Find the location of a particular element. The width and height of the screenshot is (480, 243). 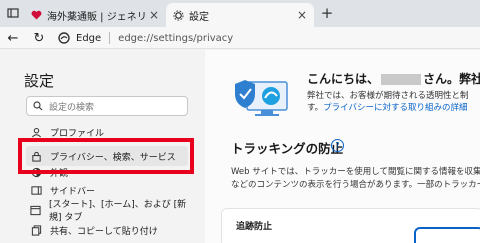

sidebar-item-label: サイドバー is located at coordinates (73, 191).